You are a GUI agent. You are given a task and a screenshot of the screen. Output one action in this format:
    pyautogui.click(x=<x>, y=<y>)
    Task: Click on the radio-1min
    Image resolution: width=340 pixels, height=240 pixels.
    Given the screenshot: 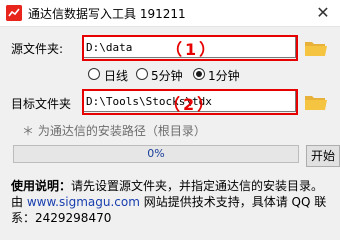 What is the action you would take?
    pyautogui.click(x=199, y=74)
    